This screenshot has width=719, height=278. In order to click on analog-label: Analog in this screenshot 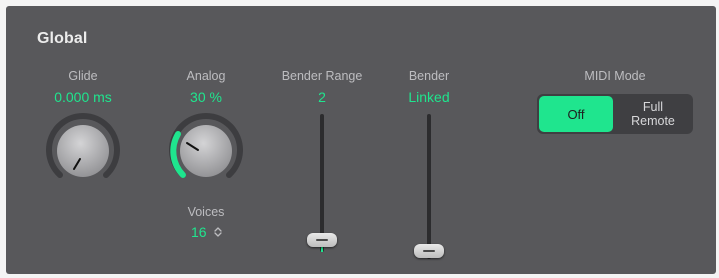, I will do `click(206, 76)`.